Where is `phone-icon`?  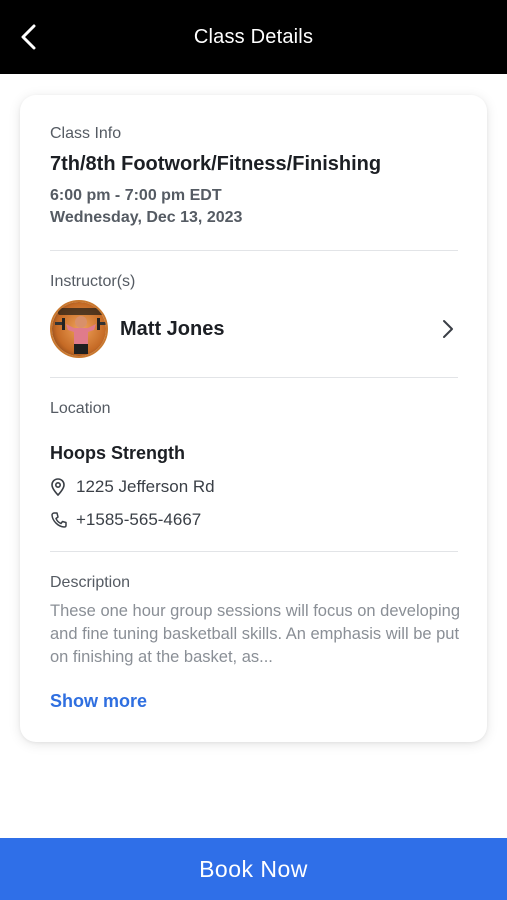
phone-icon is located at coordinates (59, 520).